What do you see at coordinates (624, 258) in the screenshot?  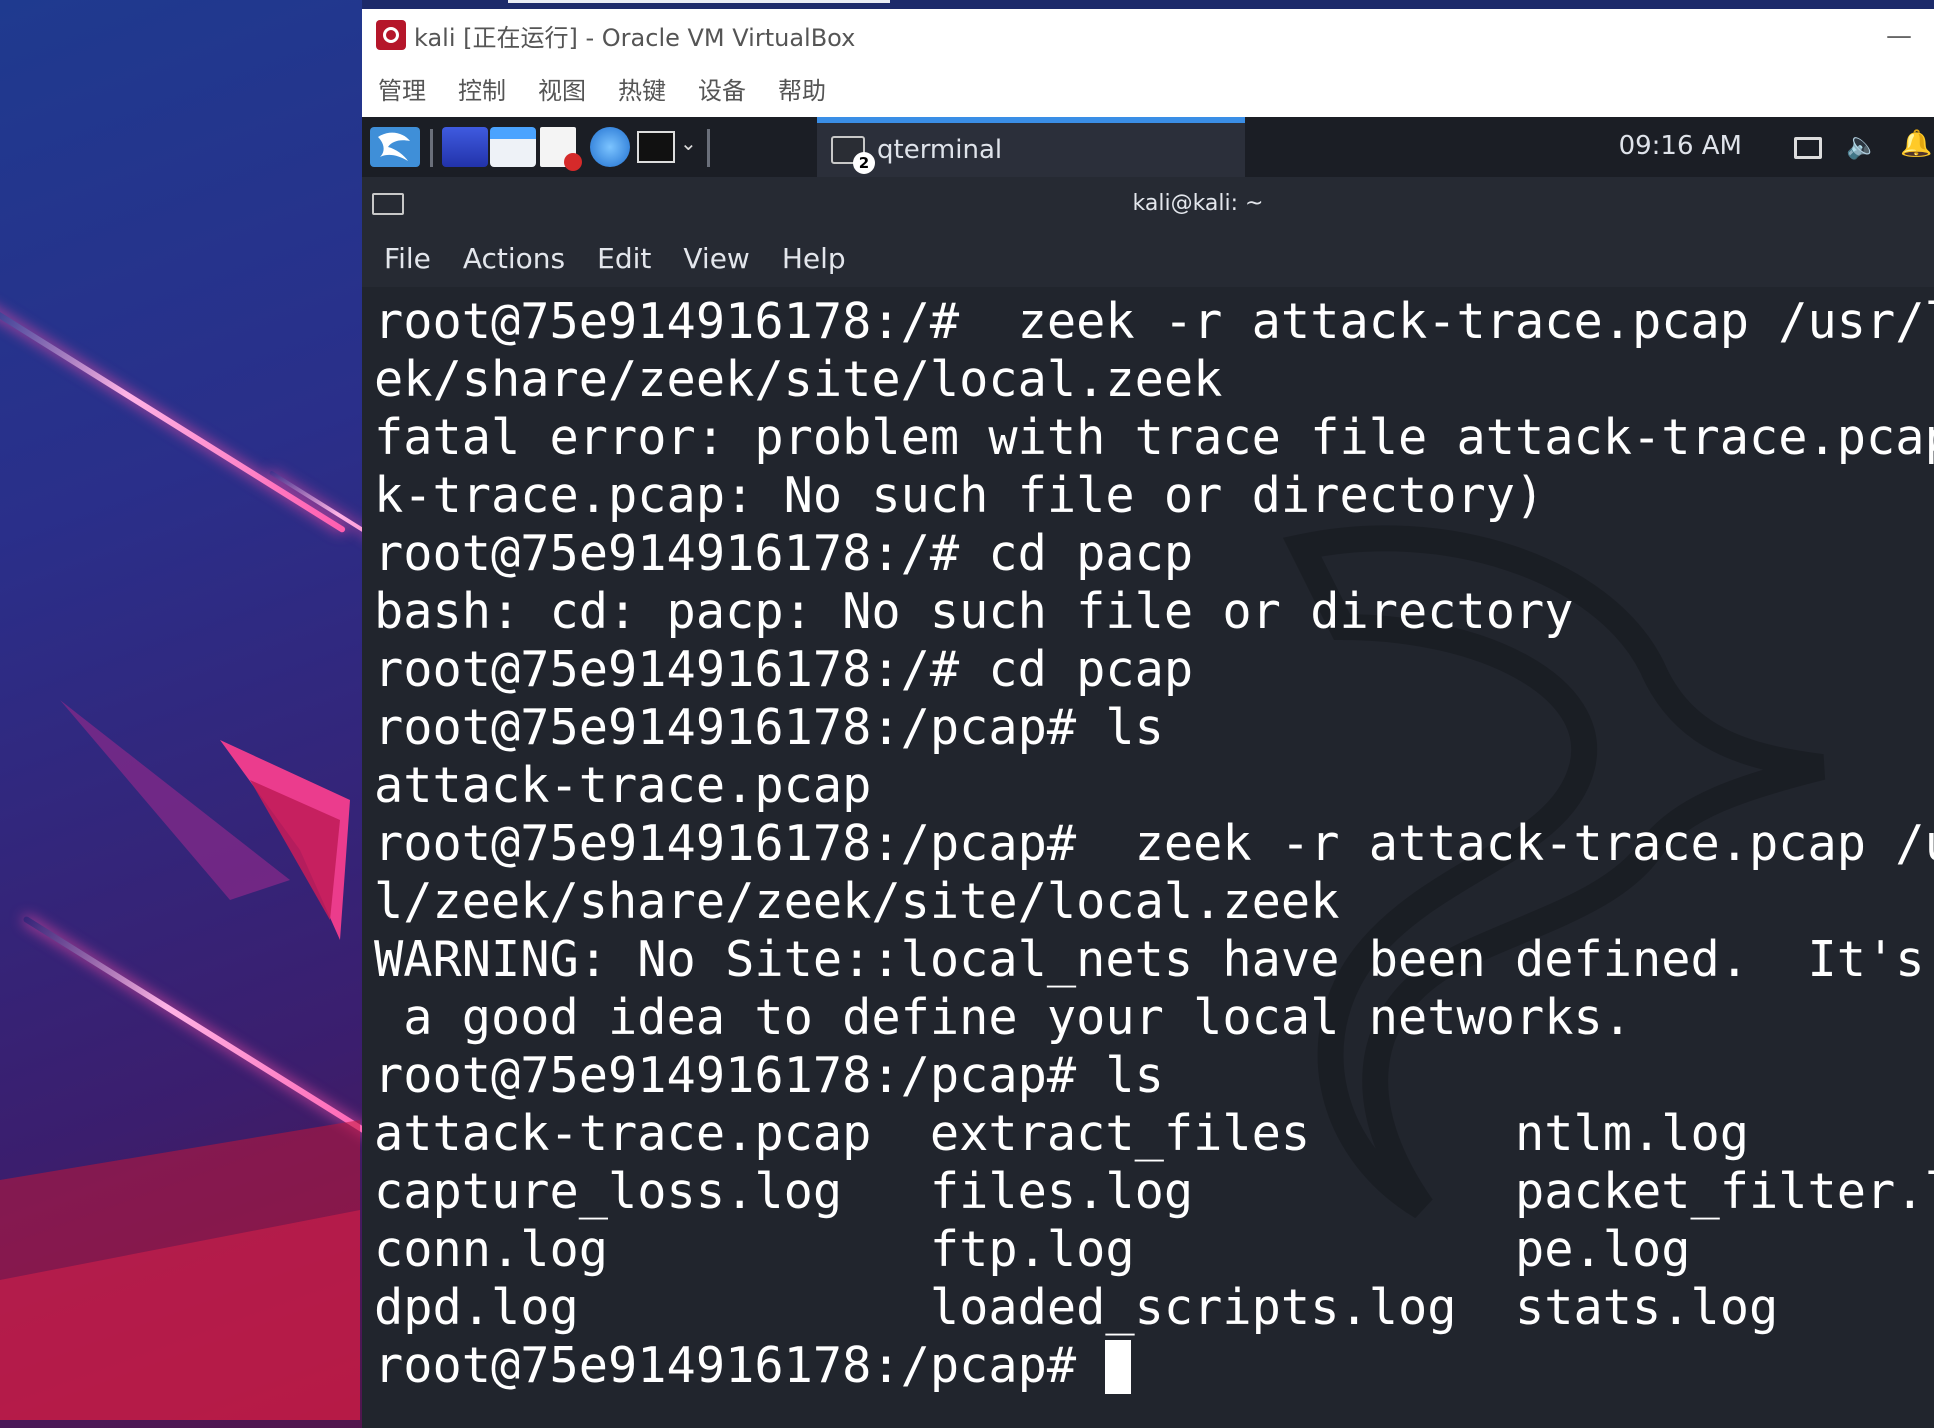 I see `menu-edit: Edit` at bounding box center [624, 258].